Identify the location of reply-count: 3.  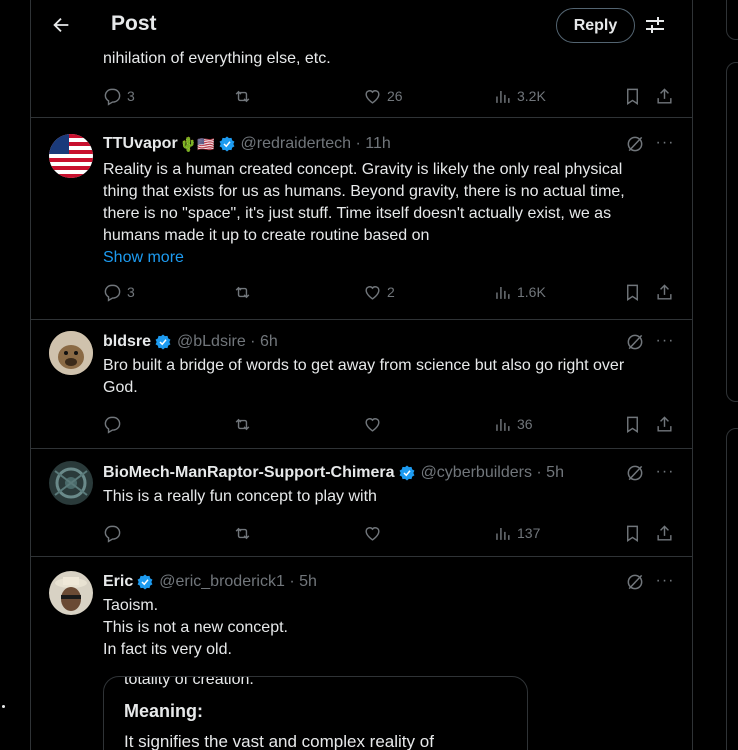
(131, 96).